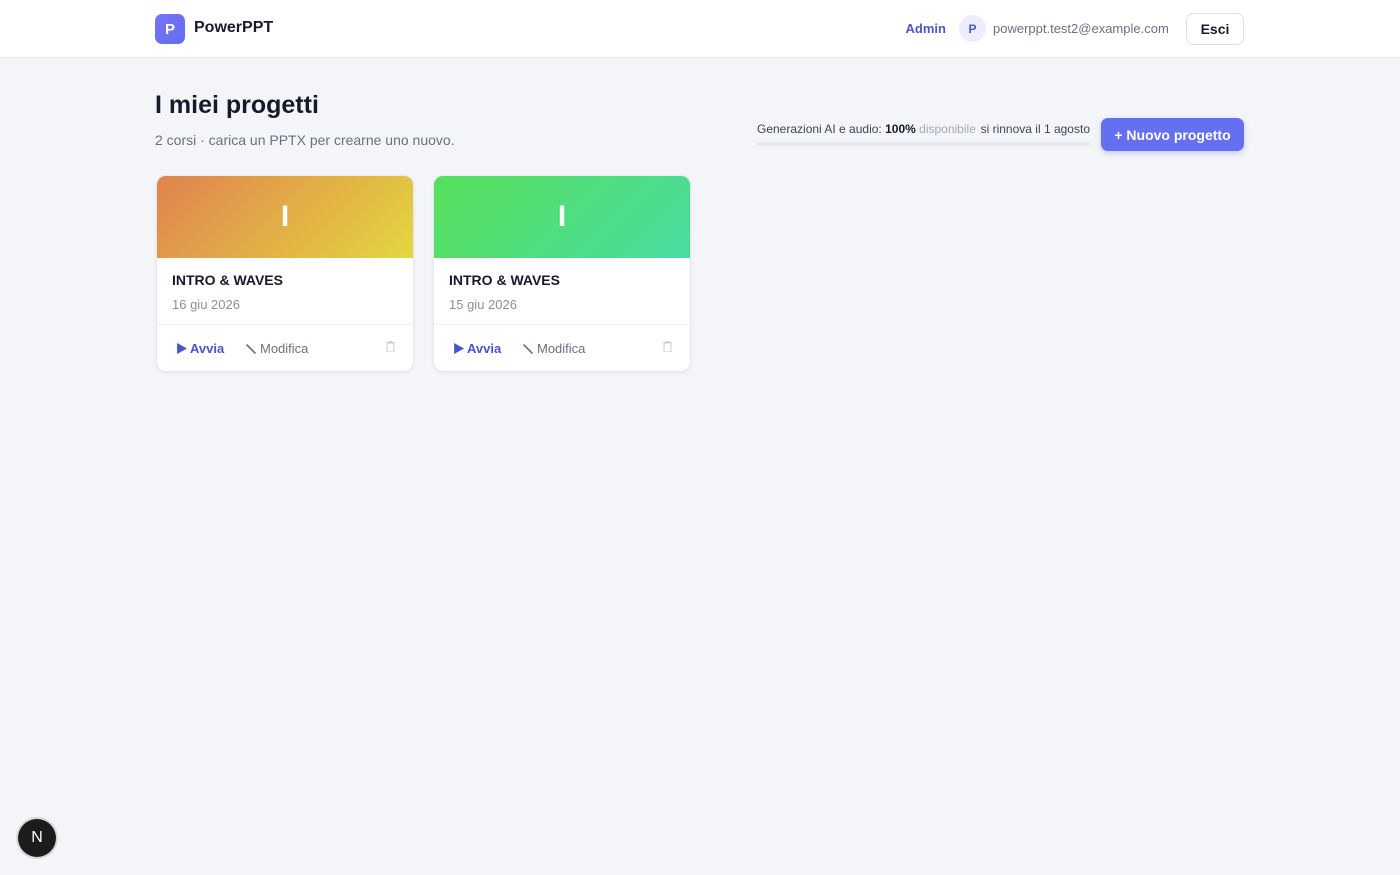  I want to click on page-title: I miei progetti, so click(237, 105).